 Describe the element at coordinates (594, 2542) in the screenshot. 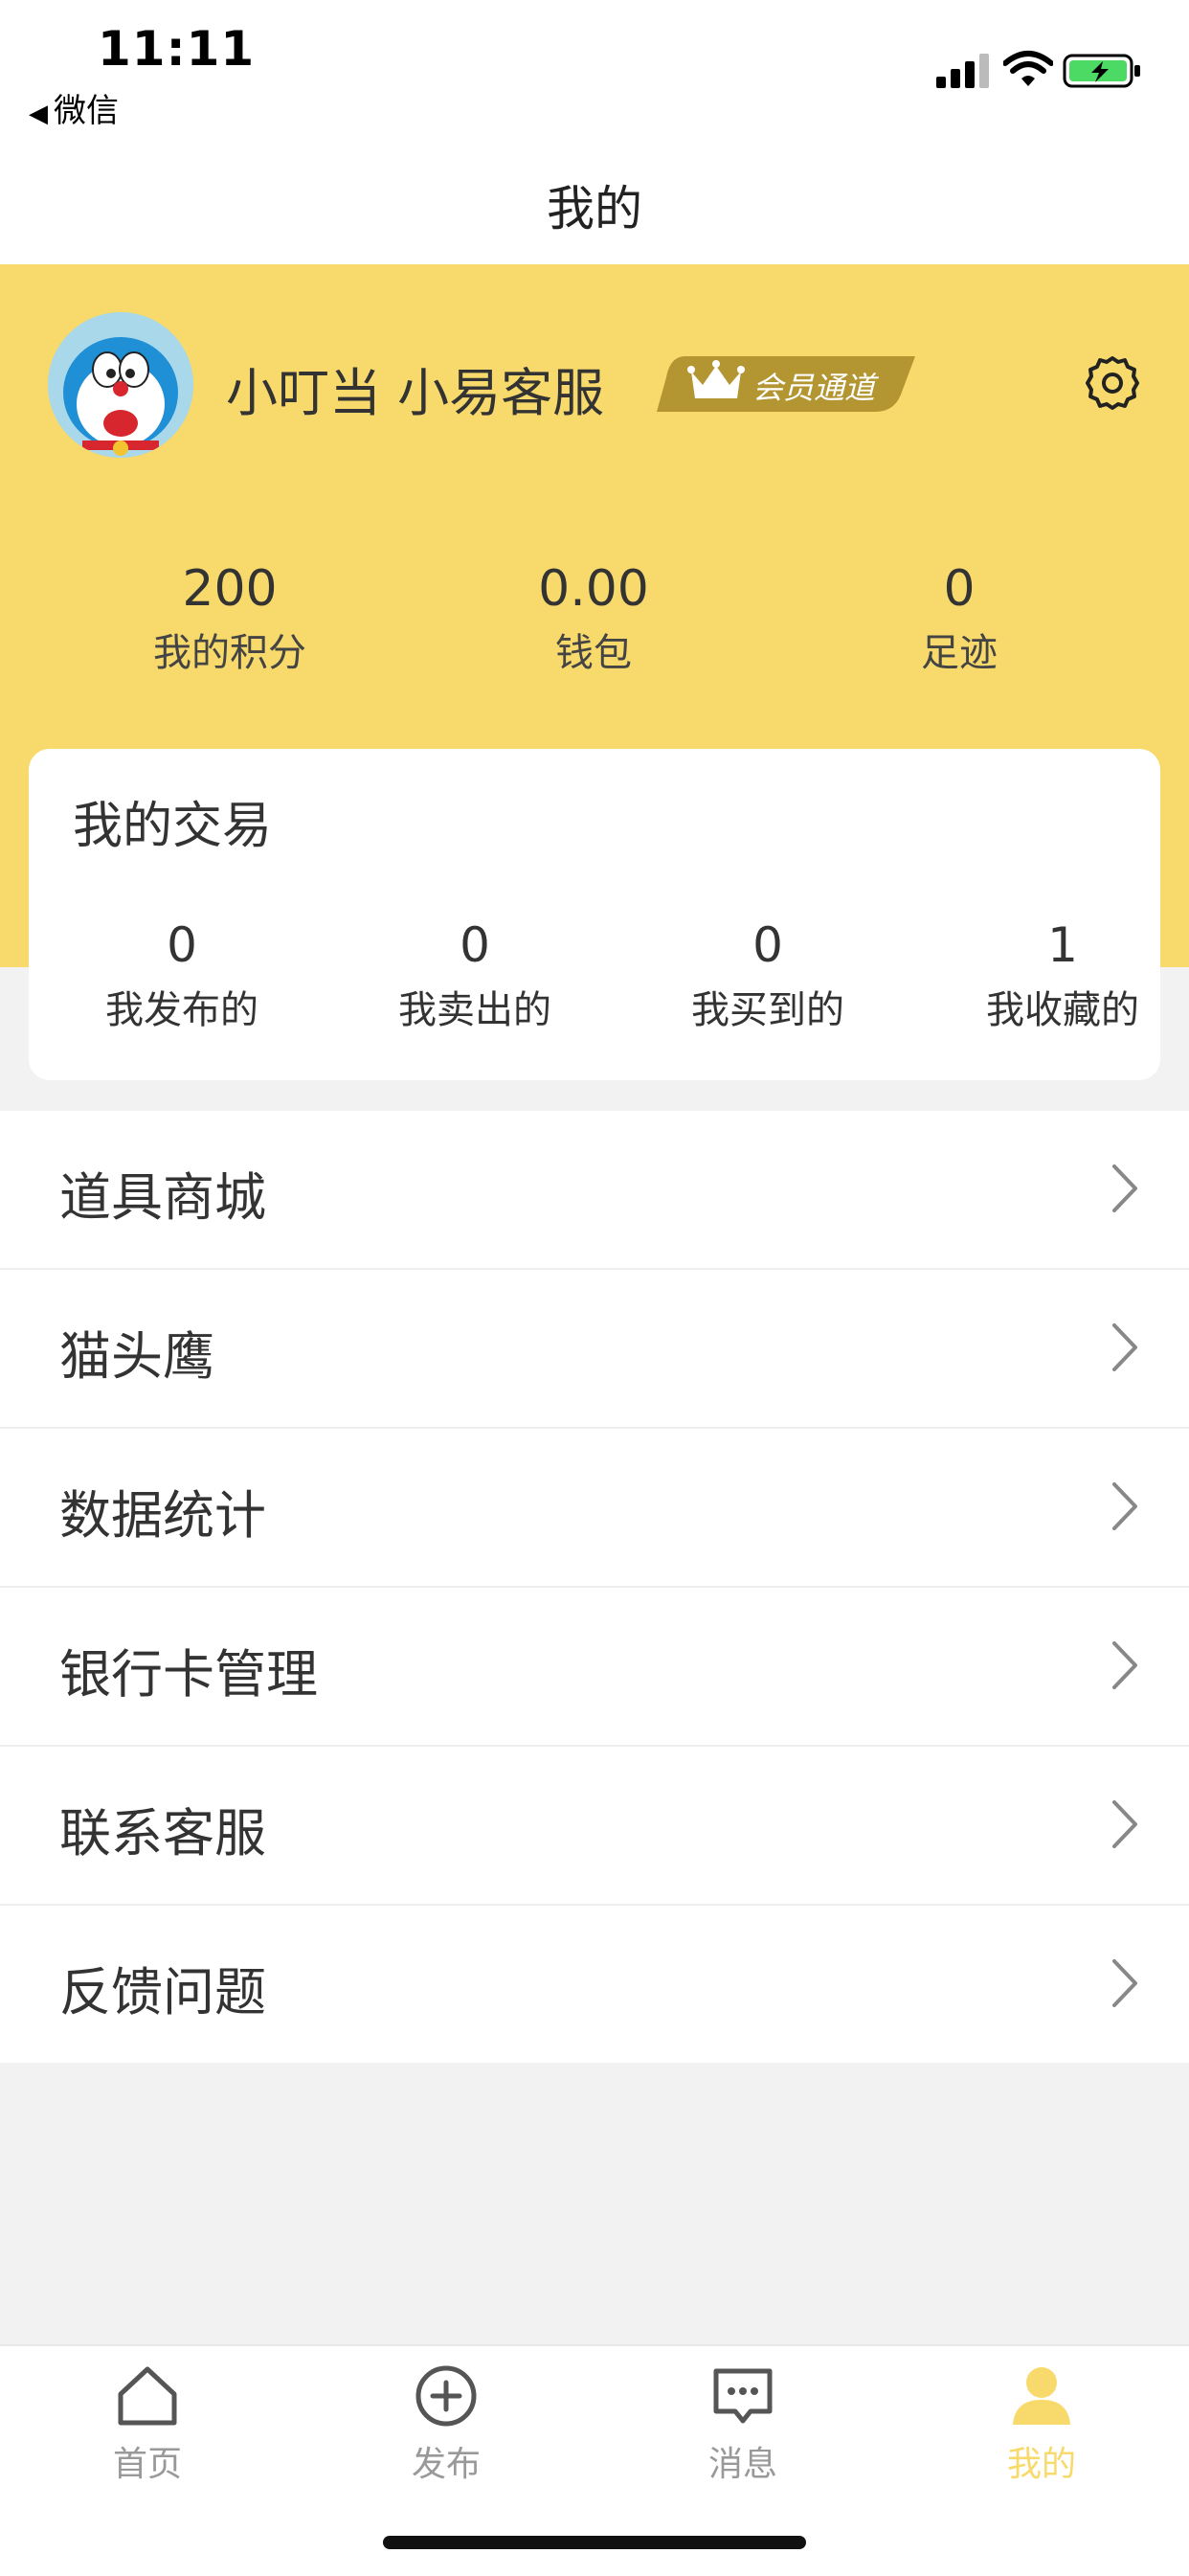

I see `home-indicator` at that location.